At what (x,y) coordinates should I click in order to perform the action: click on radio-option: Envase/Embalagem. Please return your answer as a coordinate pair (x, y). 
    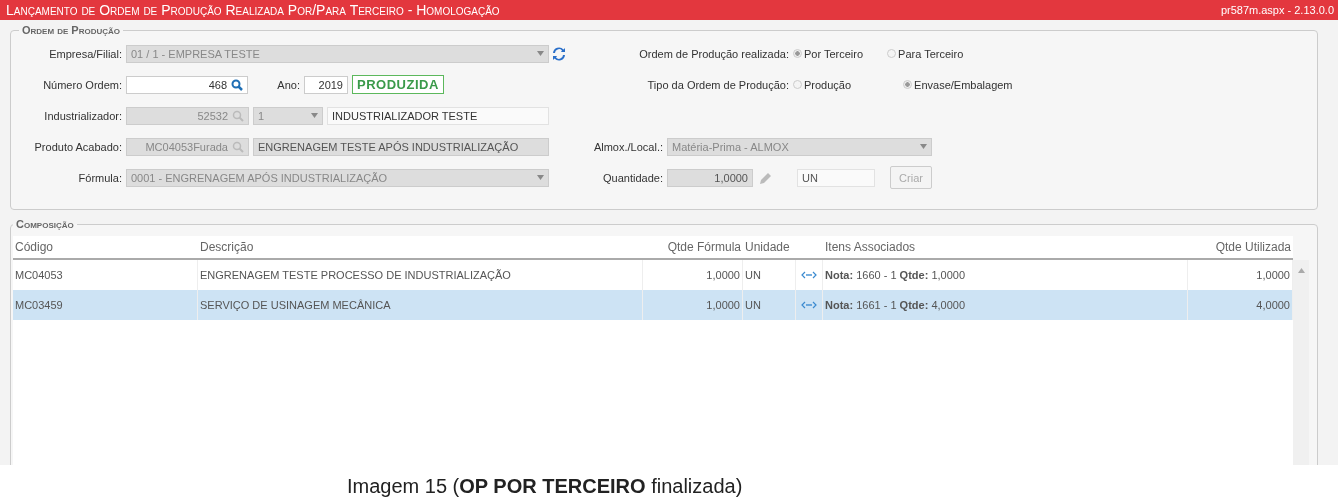
    Looking at the image, I should click on (958, 84).